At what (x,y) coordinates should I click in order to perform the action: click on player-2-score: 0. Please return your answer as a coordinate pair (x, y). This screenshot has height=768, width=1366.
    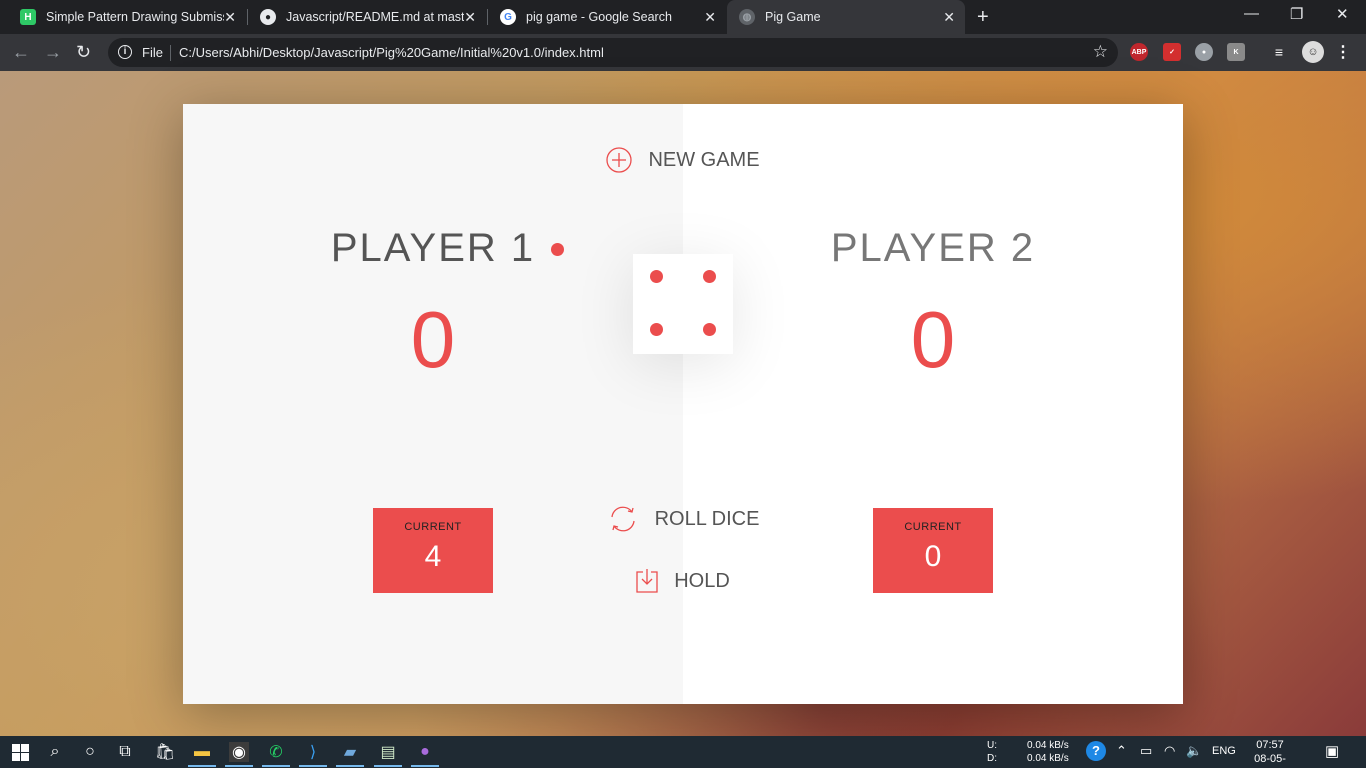
    Looking at the image, I should click on (933, 339).